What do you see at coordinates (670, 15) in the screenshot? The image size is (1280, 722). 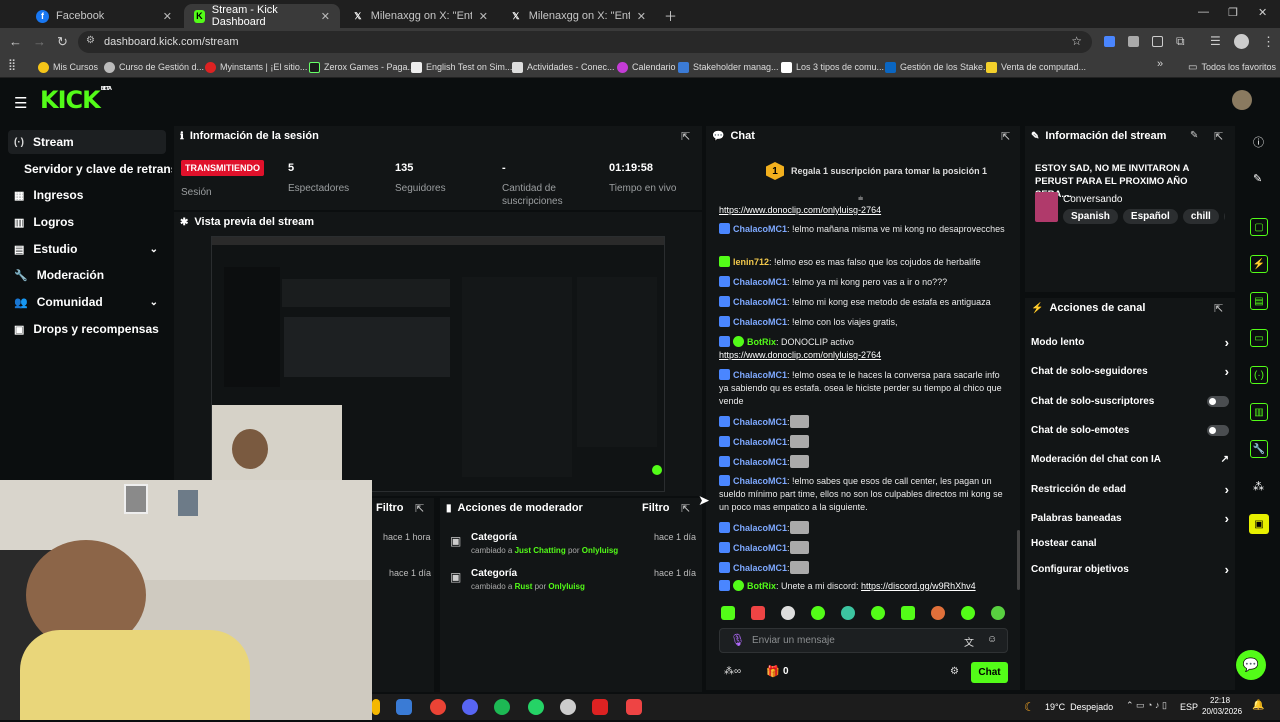 I see `new-tab-icon: ＋` at bounding box center [670, 15].